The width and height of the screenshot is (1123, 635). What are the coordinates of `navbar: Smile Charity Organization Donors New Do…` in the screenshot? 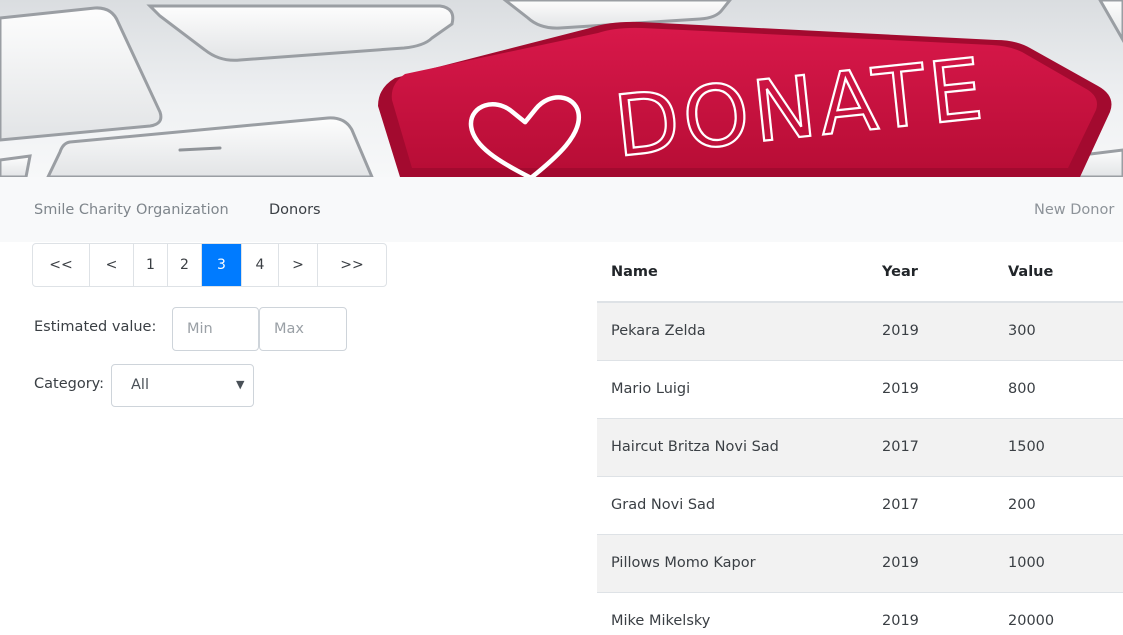 It's located at (561, 209).